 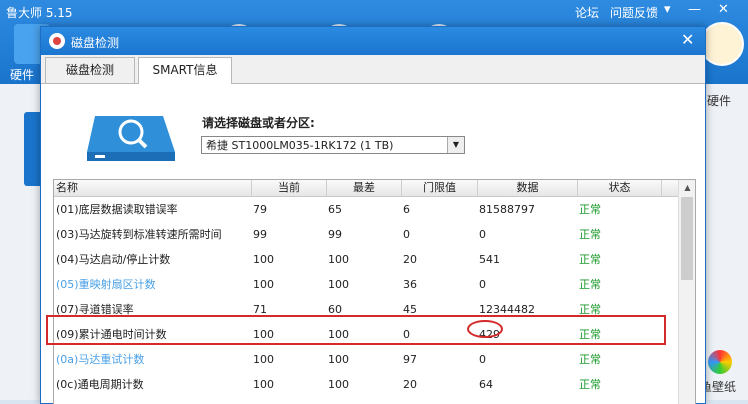 What do you see at coordinates (694, 9) in the screenshot?
I see `minimize-icon: —` at bounding box center [694, 9].